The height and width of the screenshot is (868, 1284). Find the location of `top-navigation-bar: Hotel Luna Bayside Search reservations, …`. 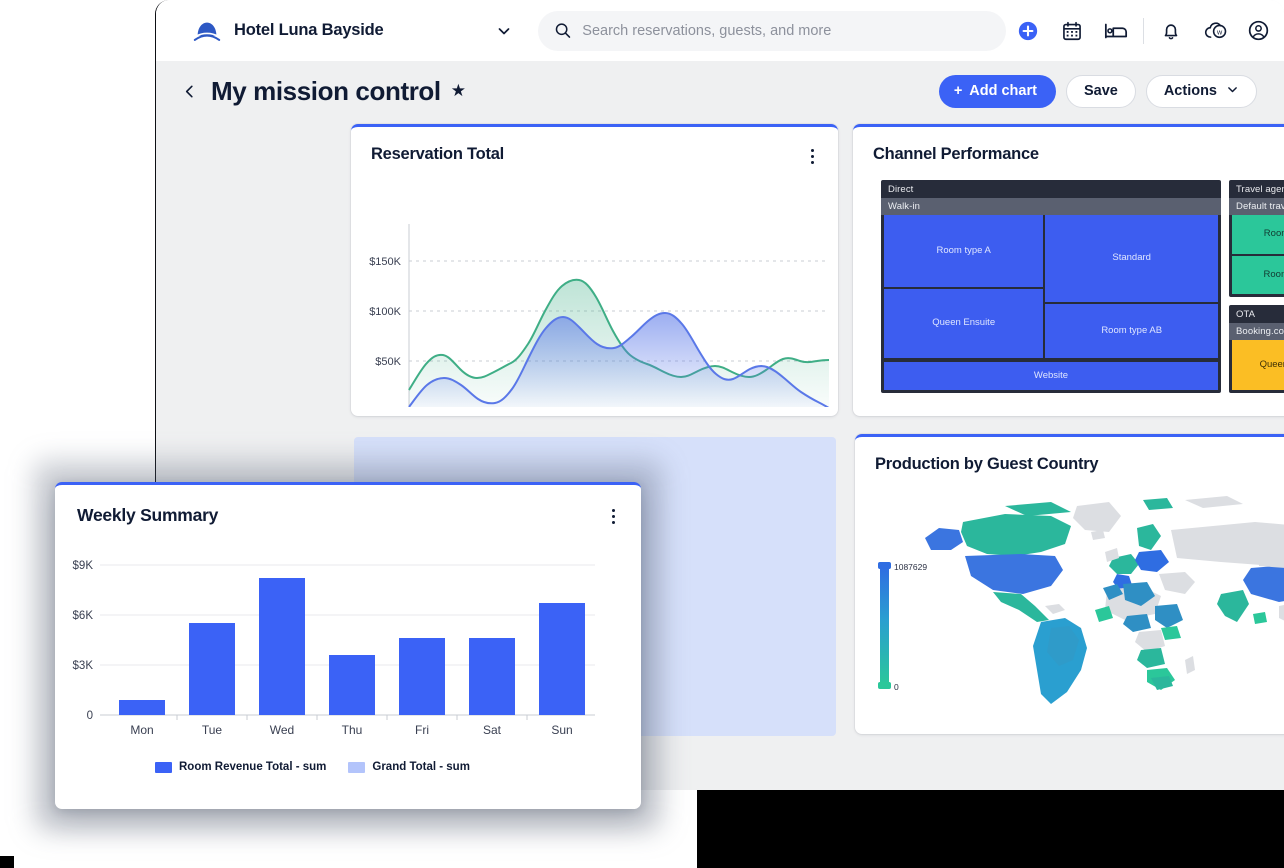

top-navigation-bar: Hotel Luna Bayside Search reservations, … is located at coordinates (720, 30).